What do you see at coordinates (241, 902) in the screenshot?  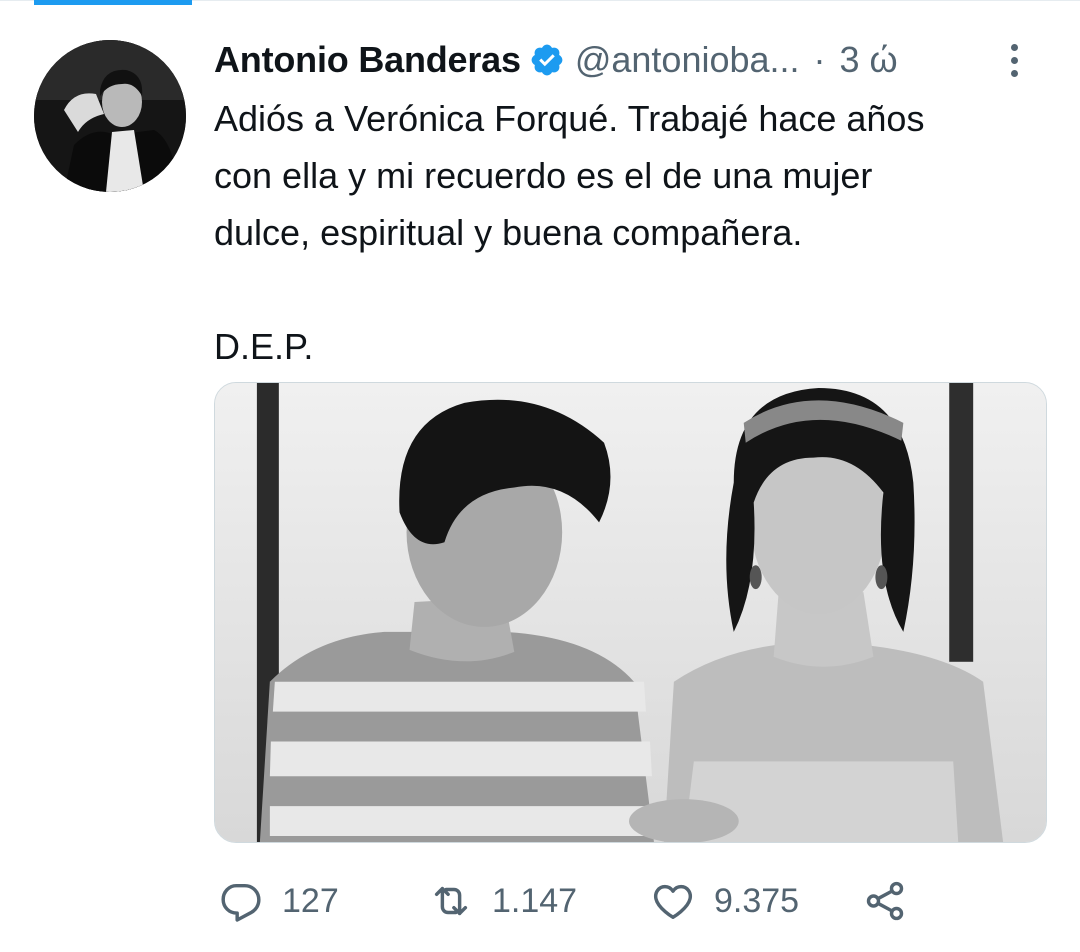 I see `reply-icon` at bounding box center [241, 902].